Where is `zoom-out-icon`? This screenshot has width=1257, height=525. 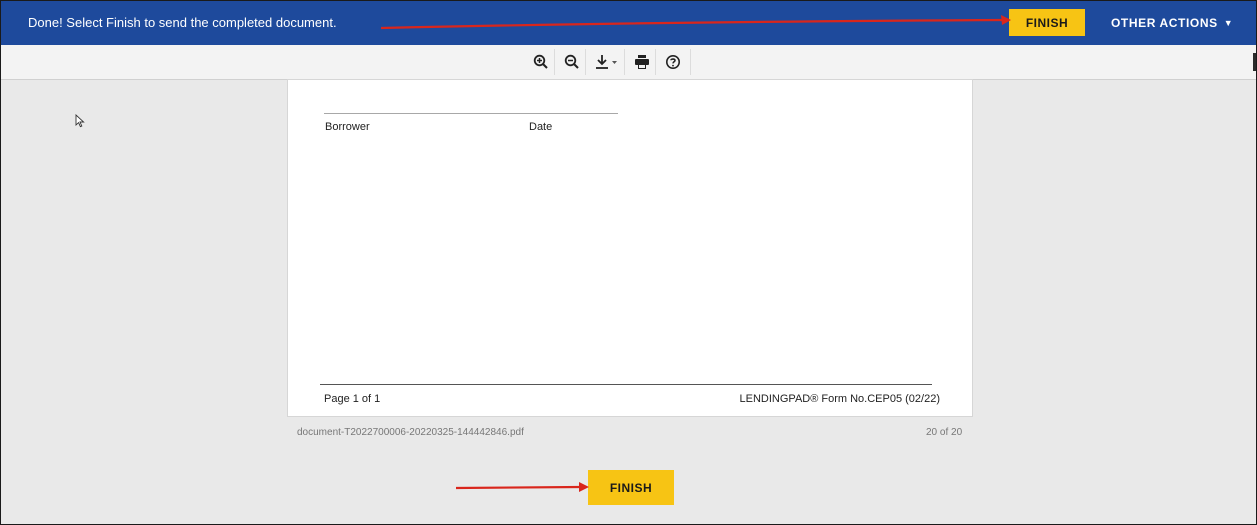
zoom-out-icon is located at coordinates (572, 62).